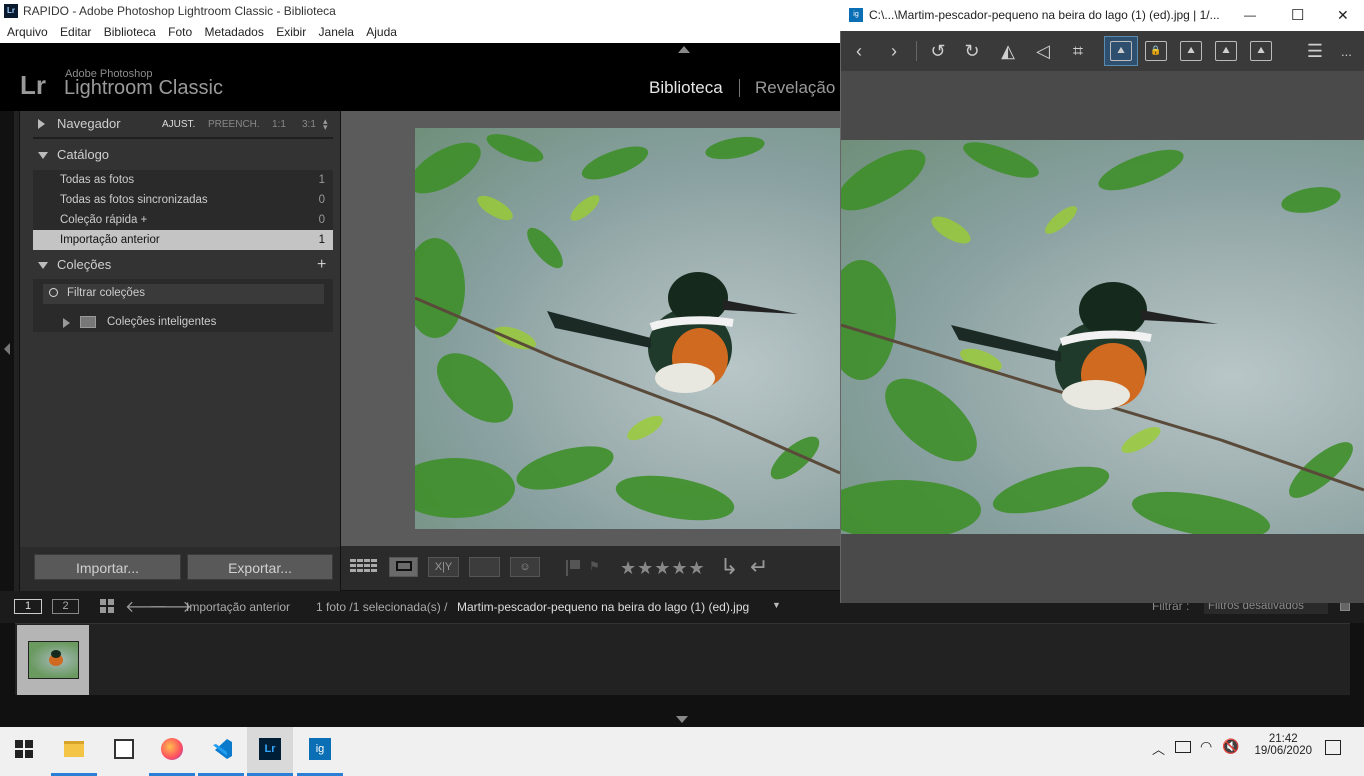 This screenshot has width=1364, height=776. Describe the element at coordinates (381, 32) in the screenshot. I see `menu-ajuda: Ajuda` at that location.